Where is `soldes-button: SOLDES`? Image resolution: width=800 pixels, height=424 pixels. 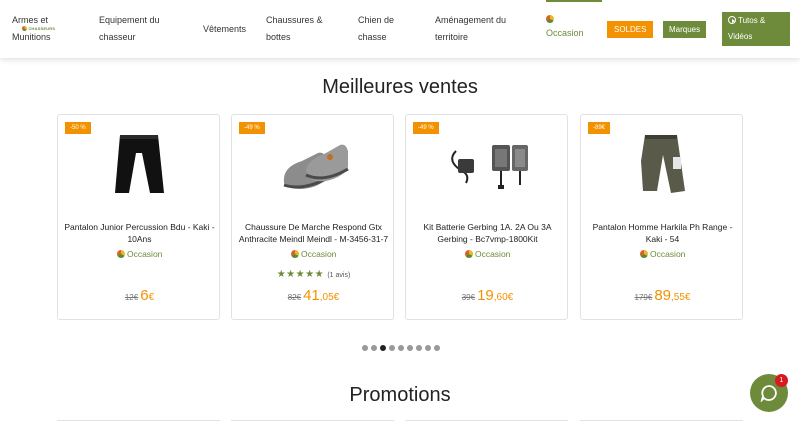 soldes-button: SOLDES is located at coordinates (630, 29).